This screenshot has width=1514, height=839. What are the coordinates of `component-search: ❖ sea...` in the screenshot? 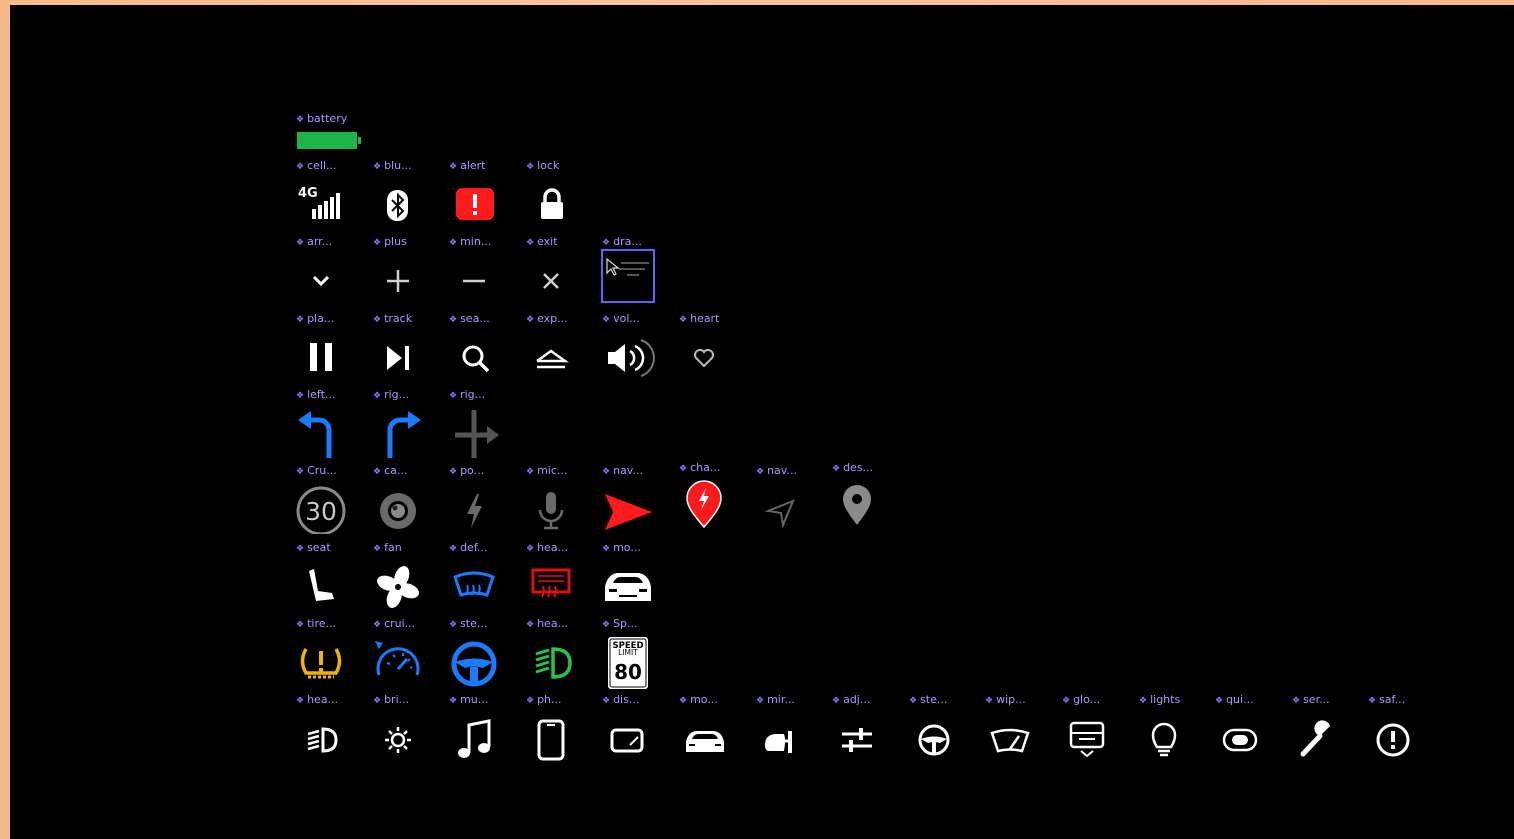 It's located at (484, 348).